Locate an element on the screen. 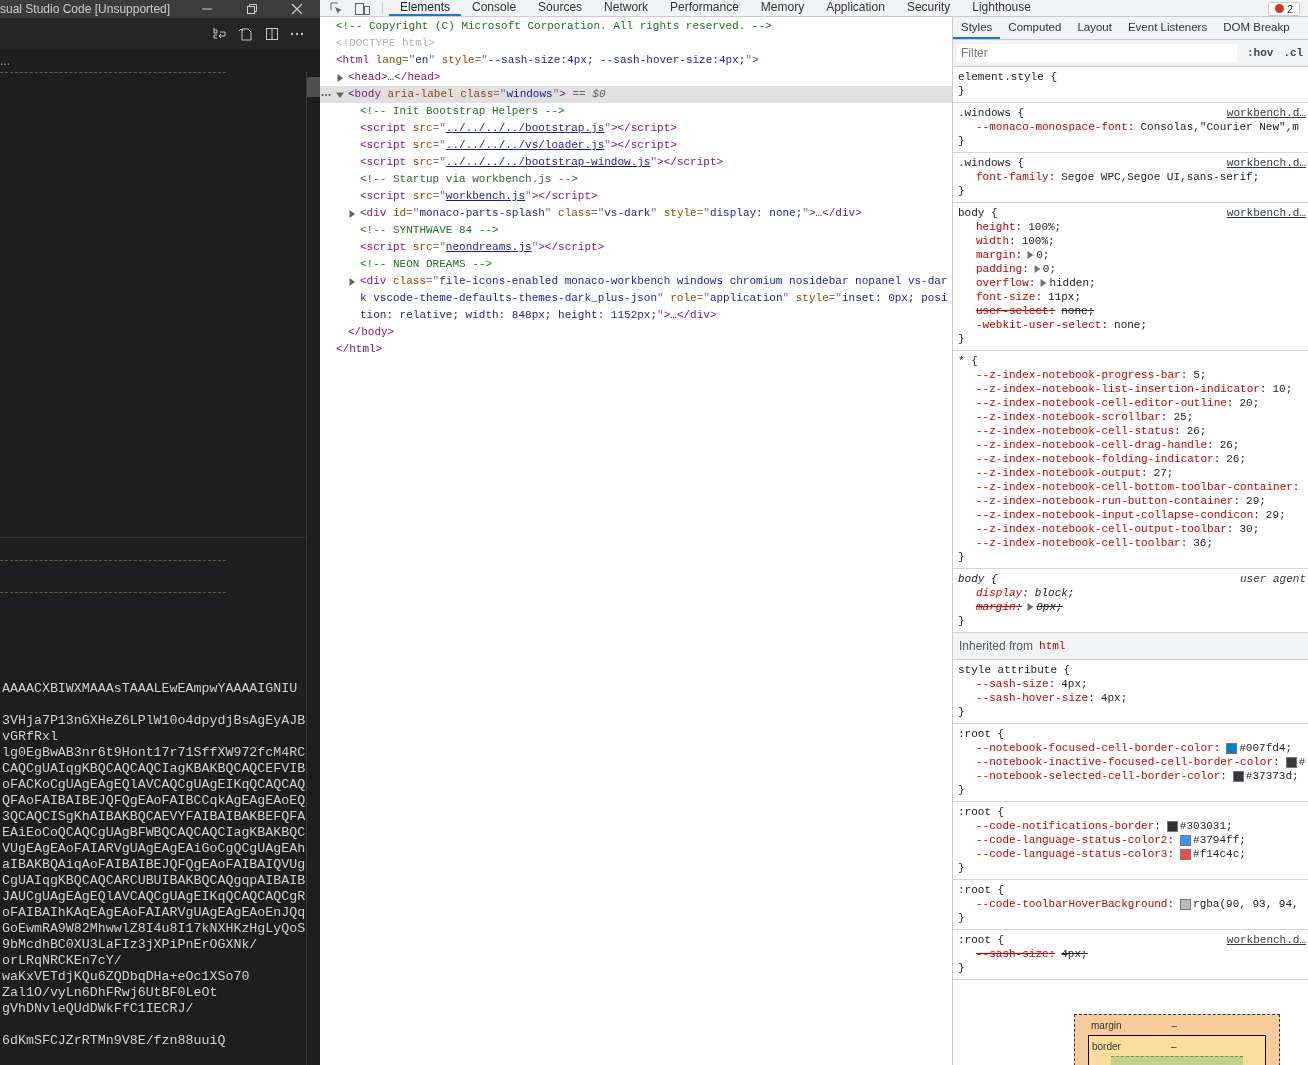  devtools-tab: Performance is located at coordinates (704, 8).